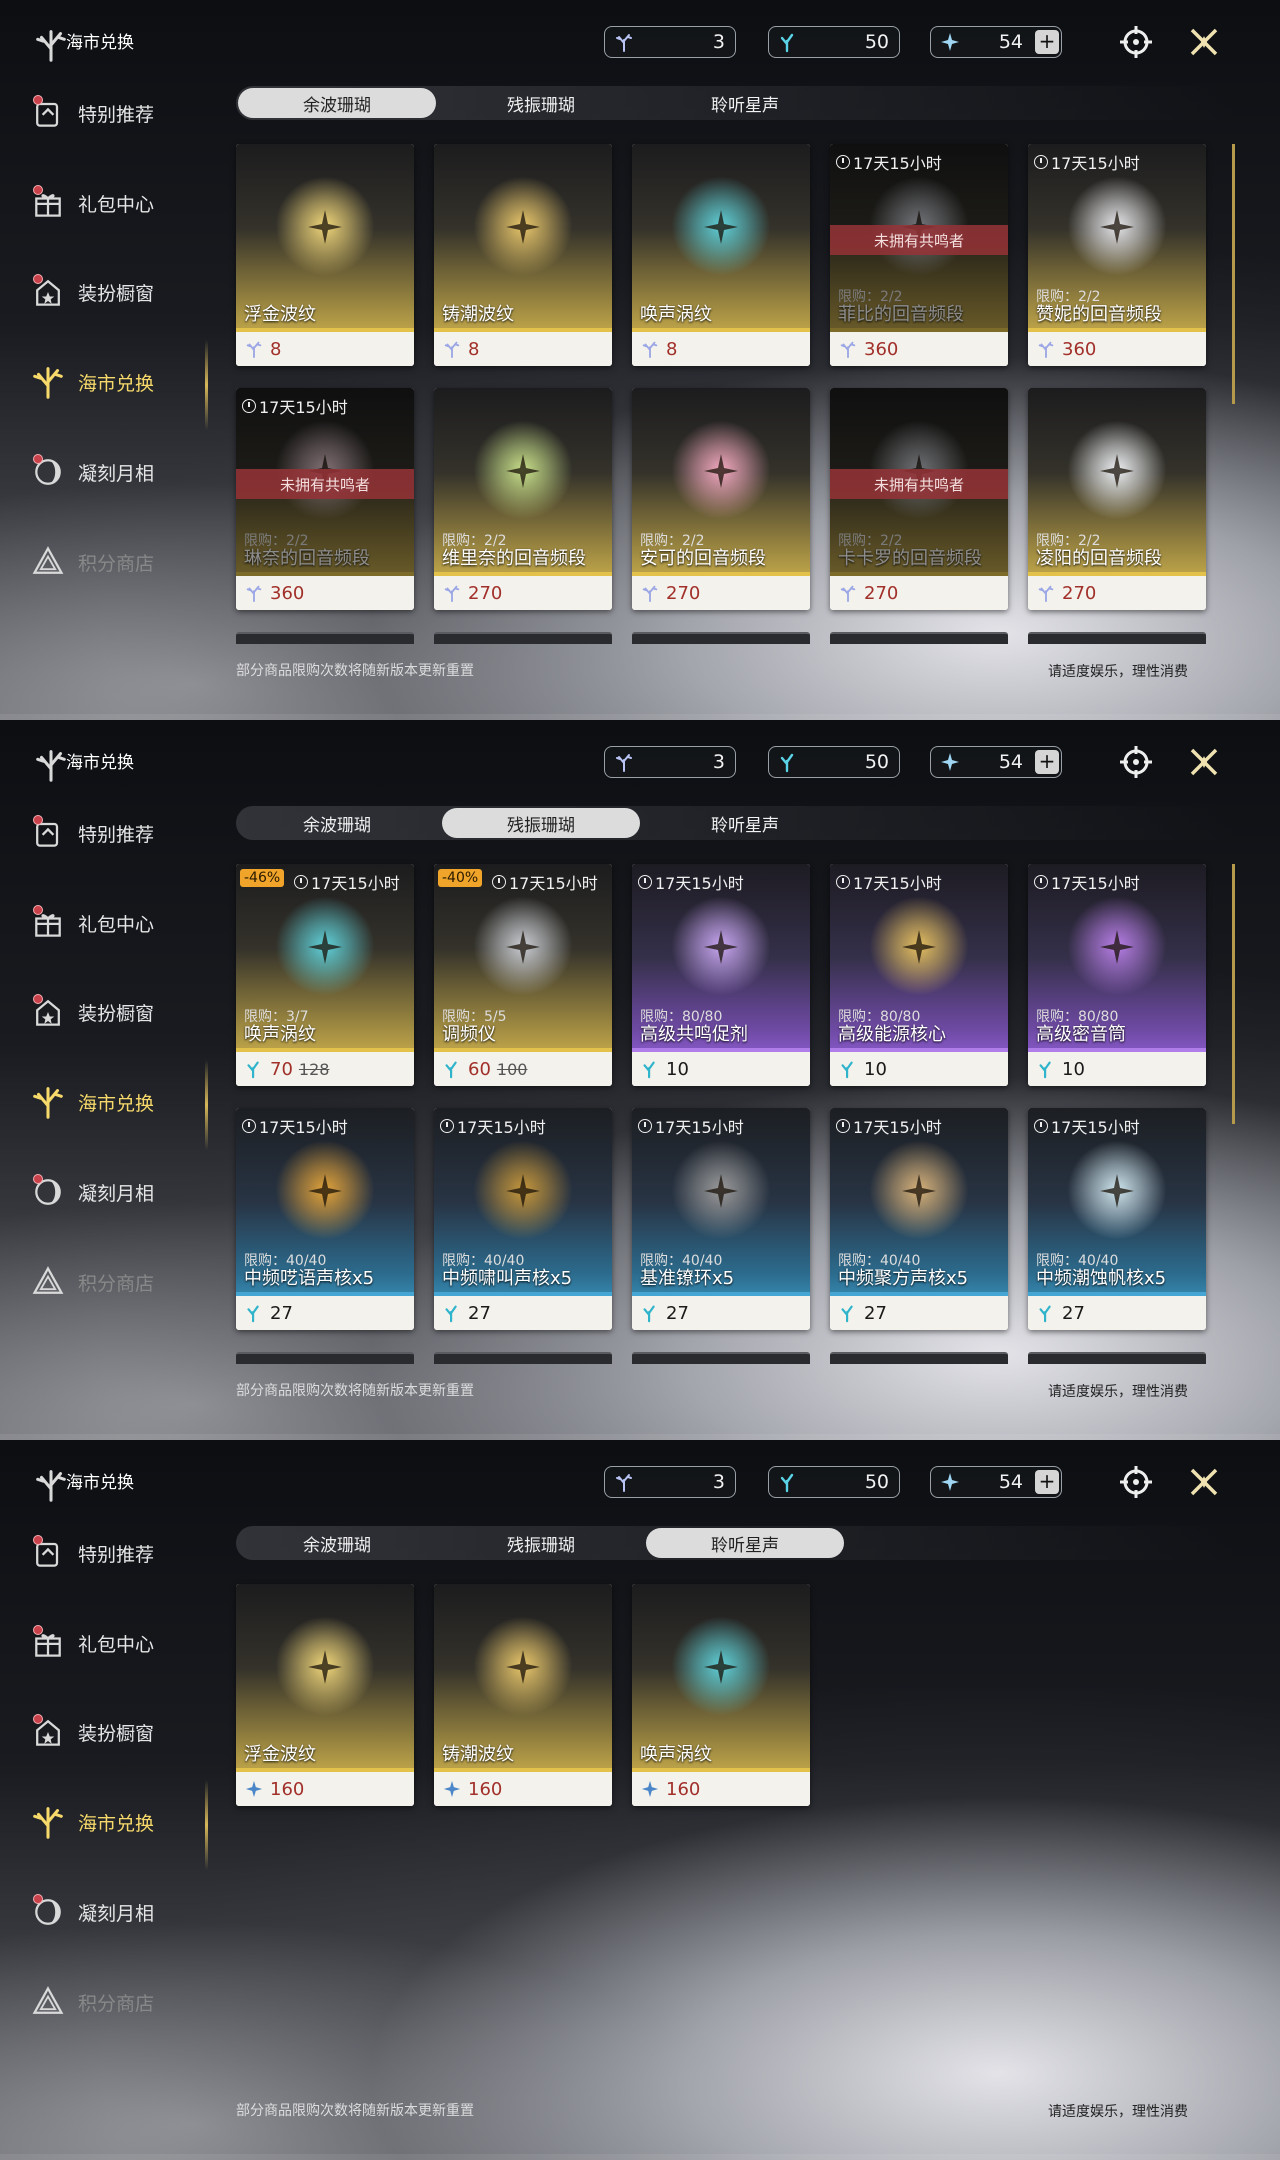 The width and height of the screenshot is (1280, 2160). I want to click on currency-counter: 54 +, so click(996, 1482).